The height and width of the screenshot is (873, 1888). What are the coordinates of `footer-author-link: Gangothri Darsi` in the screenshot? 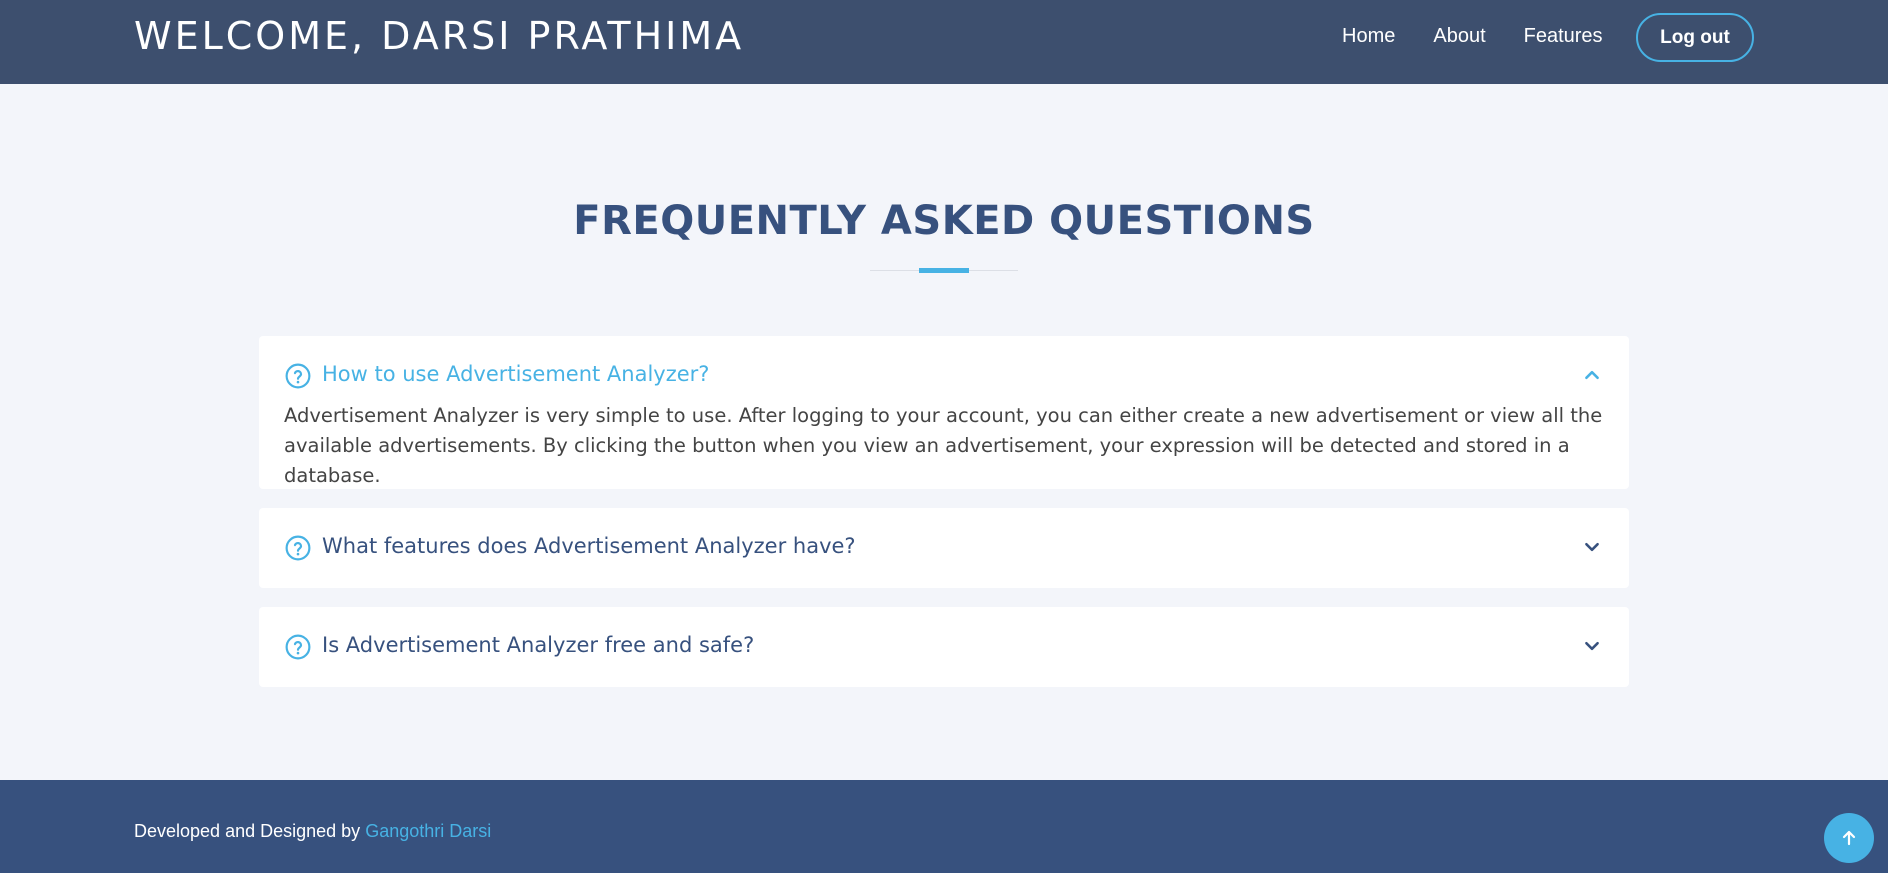 It's located at (428, 831).